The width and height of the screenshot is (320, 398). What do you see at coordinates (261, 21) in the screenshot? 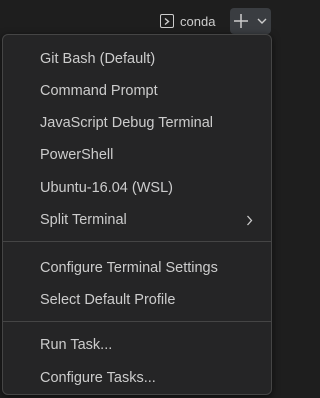
I see `chevron-down-icon` at bounding box center [261, 21].